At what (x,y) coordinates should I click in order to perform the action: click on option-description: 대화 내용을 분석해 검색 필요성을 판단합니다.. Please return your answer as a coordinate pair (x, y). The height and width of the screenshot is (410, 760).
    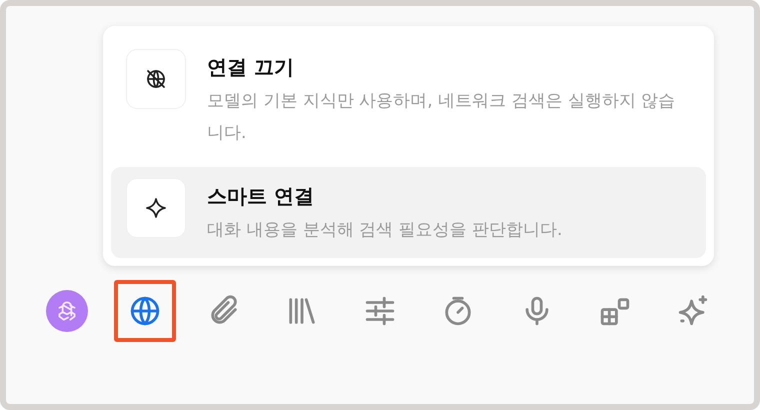
    Looking at the image, I should click on (384, 230).